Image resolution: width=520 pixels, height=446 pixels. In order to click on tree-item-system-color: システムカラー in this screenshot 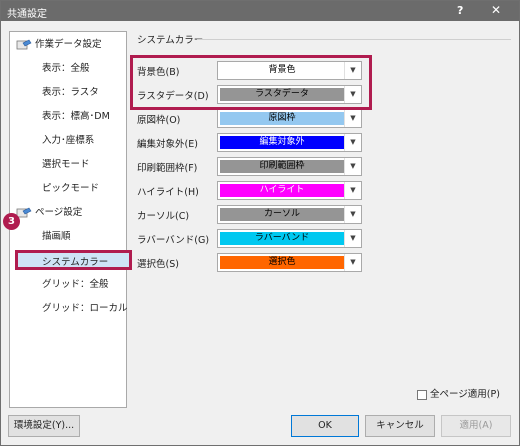, I will do `click(73, 260)`.